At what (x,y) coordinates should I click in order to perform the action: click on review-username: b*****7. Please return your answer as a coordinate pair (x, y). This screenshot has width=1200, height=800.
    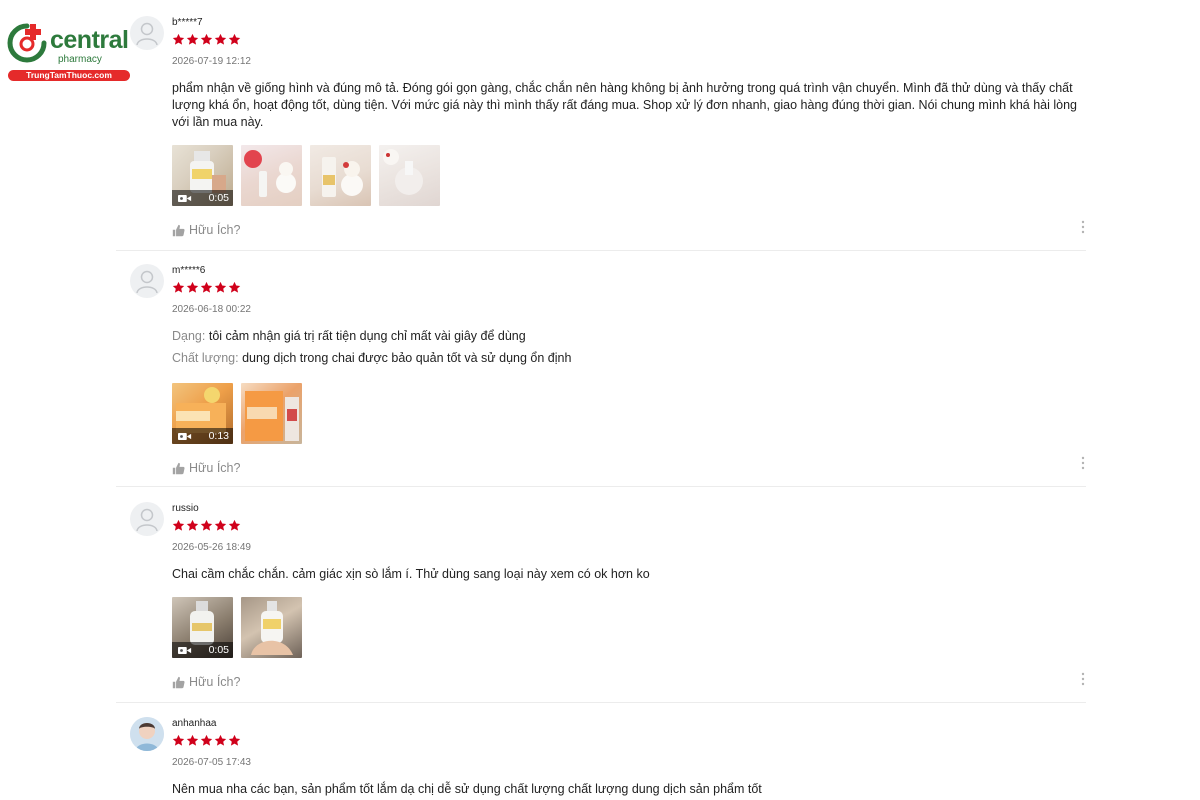
    Looking at the image, I should click on (187, 22).